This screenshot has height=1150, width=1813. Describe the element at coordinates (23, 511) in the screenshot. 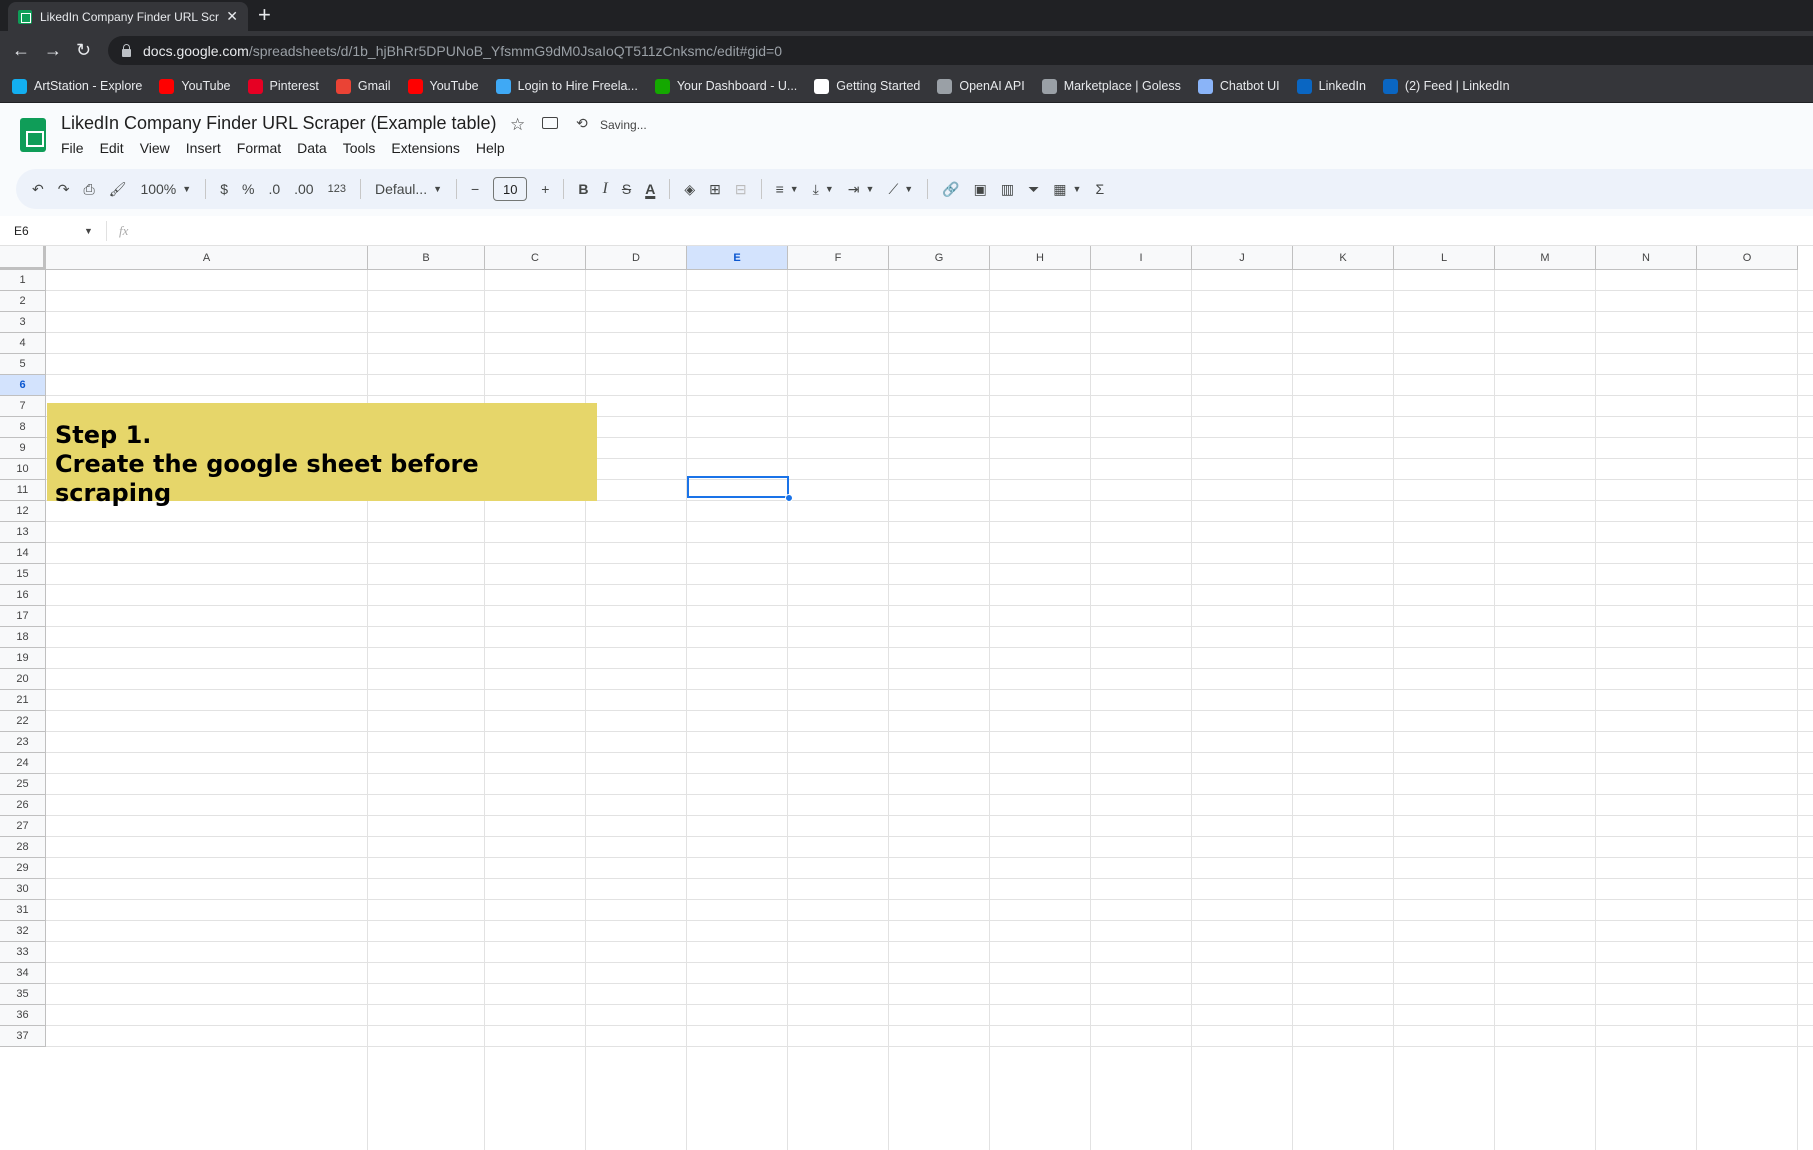

I see `row-header: 12` at that location.